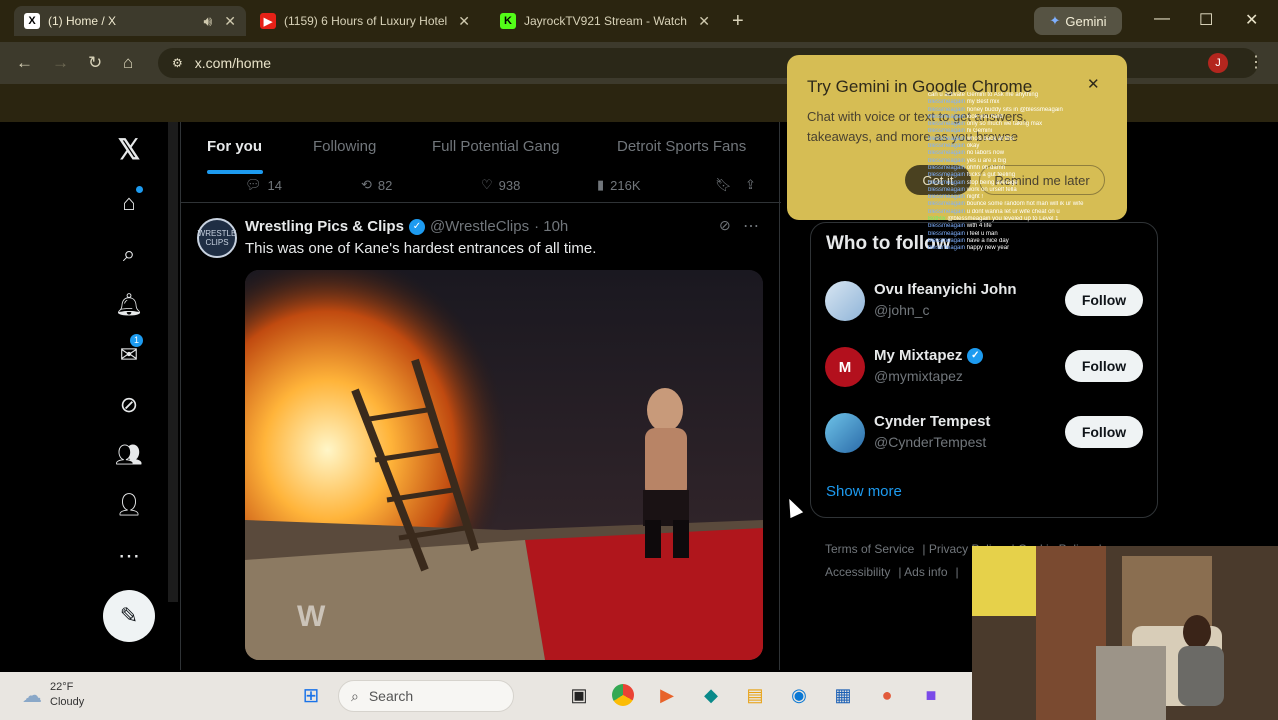 The height and width of the screenshot is (720, 1278). I want to click on chrome-icon, so click(623, 695).